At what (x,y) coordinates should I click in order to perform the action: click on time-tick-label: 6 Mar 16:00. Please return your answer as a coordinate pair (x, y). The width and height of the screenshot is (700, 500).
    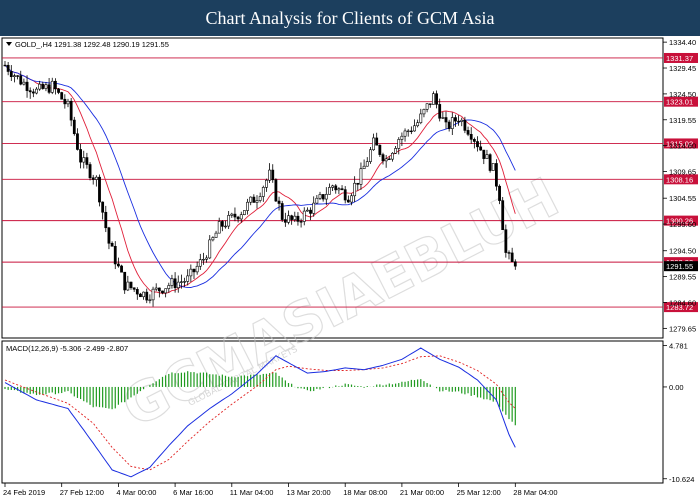
    Looking at the image, I should click on (193, 492).